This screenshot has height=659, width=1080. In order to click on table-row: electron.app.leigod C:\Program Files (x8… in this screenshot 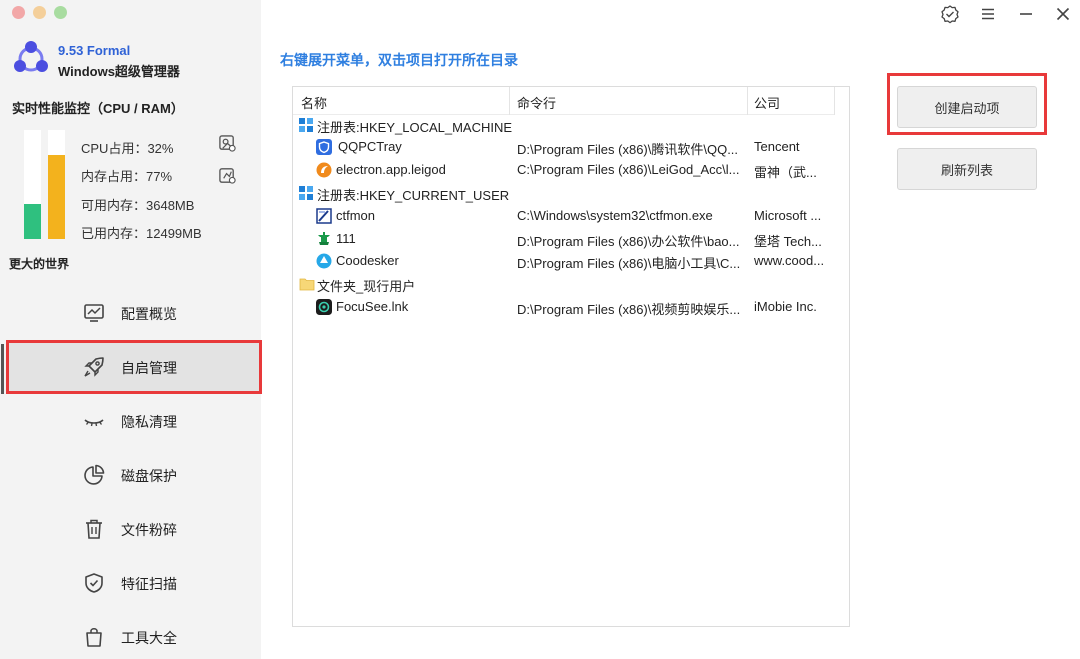, I will do `click(571, 170)`.